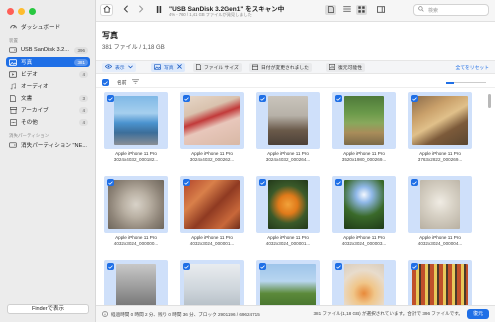  Describe the element at coordinates (472, 67) in the screenshot. I see `reset-all-filters-link: 全てをリセット` at that location.